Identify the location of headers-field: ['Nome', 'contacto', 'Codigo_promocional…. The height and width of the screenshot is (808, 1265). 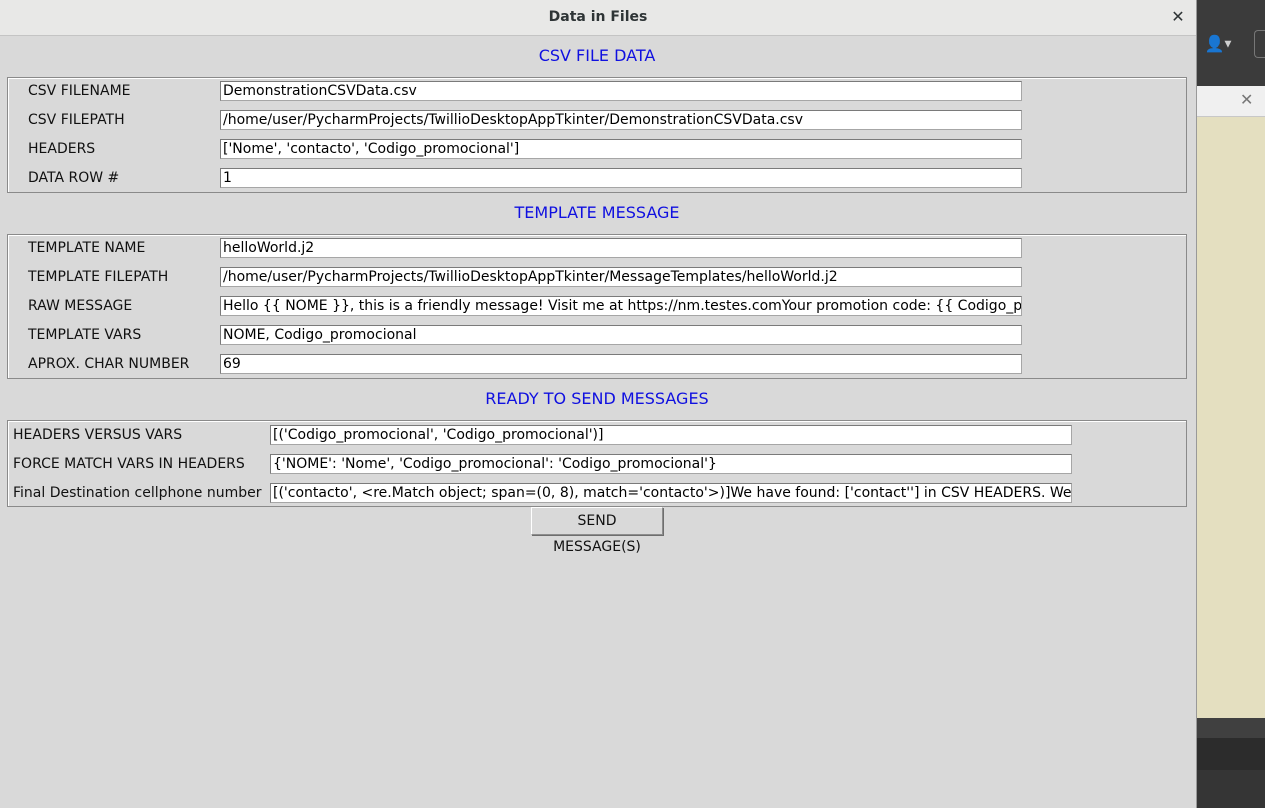
(621, 149).